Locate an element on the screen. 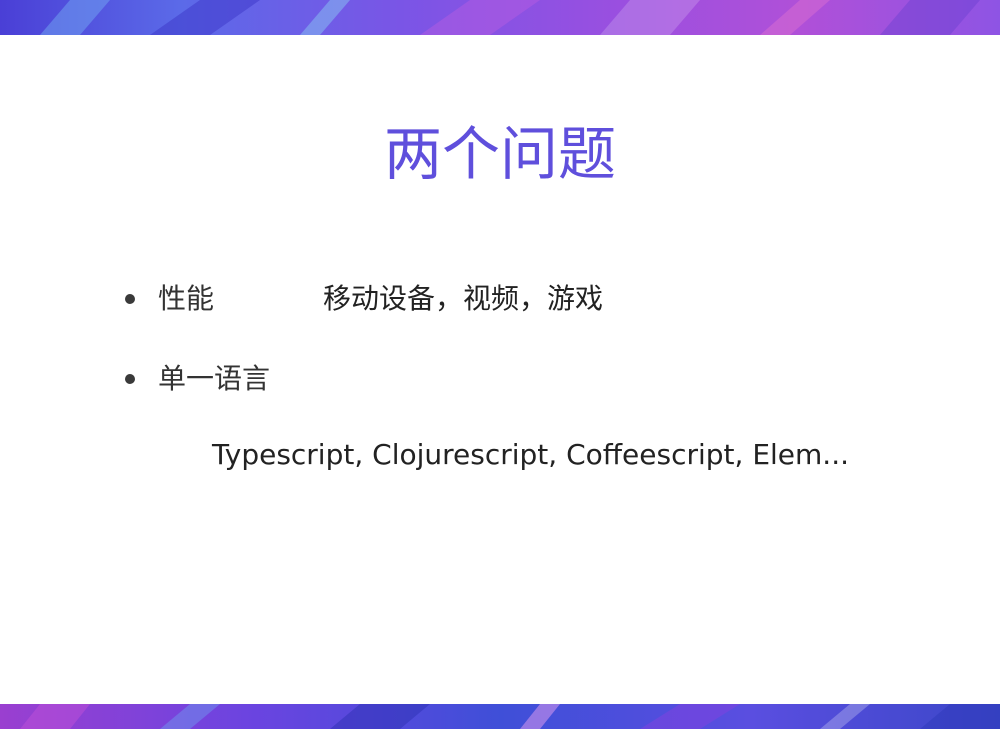 The image size is (1000, 729). slide-title: 两个问题 is located at coordinates (499, 154).